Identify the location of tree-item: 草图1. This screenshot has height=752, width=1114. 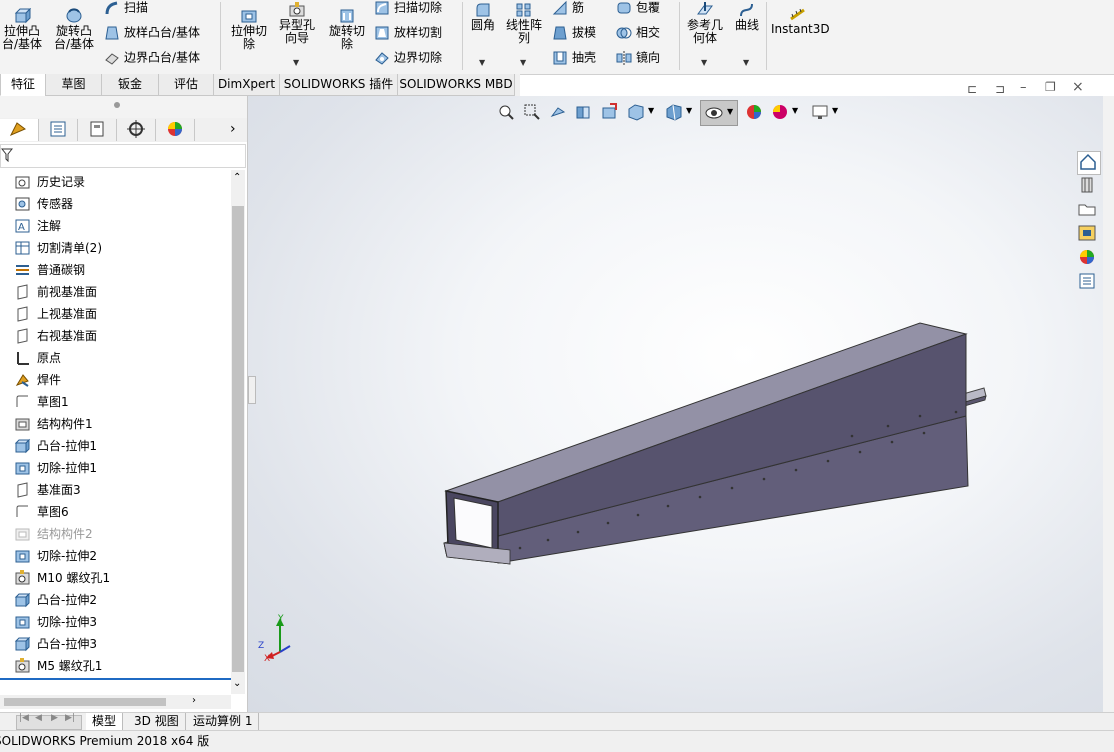
(115, 402).